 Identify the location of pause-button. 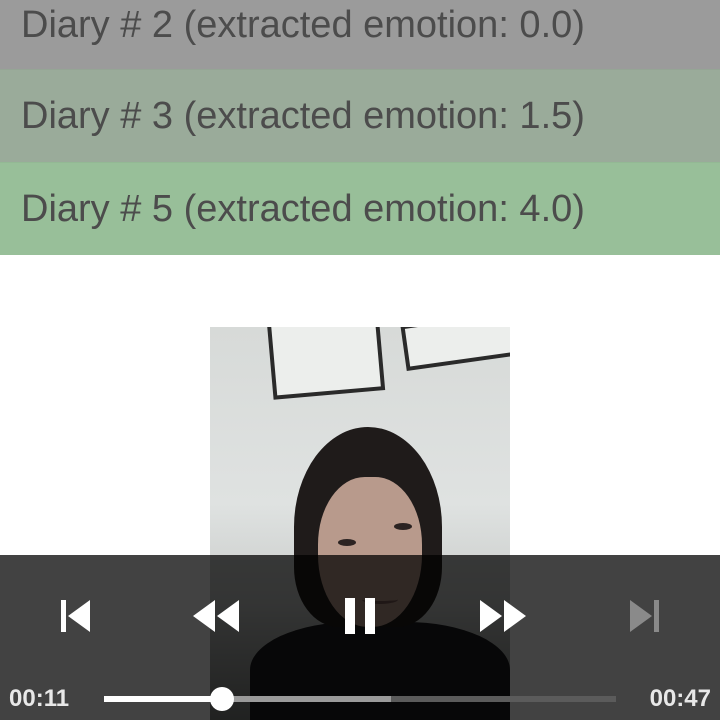
(360, 616).